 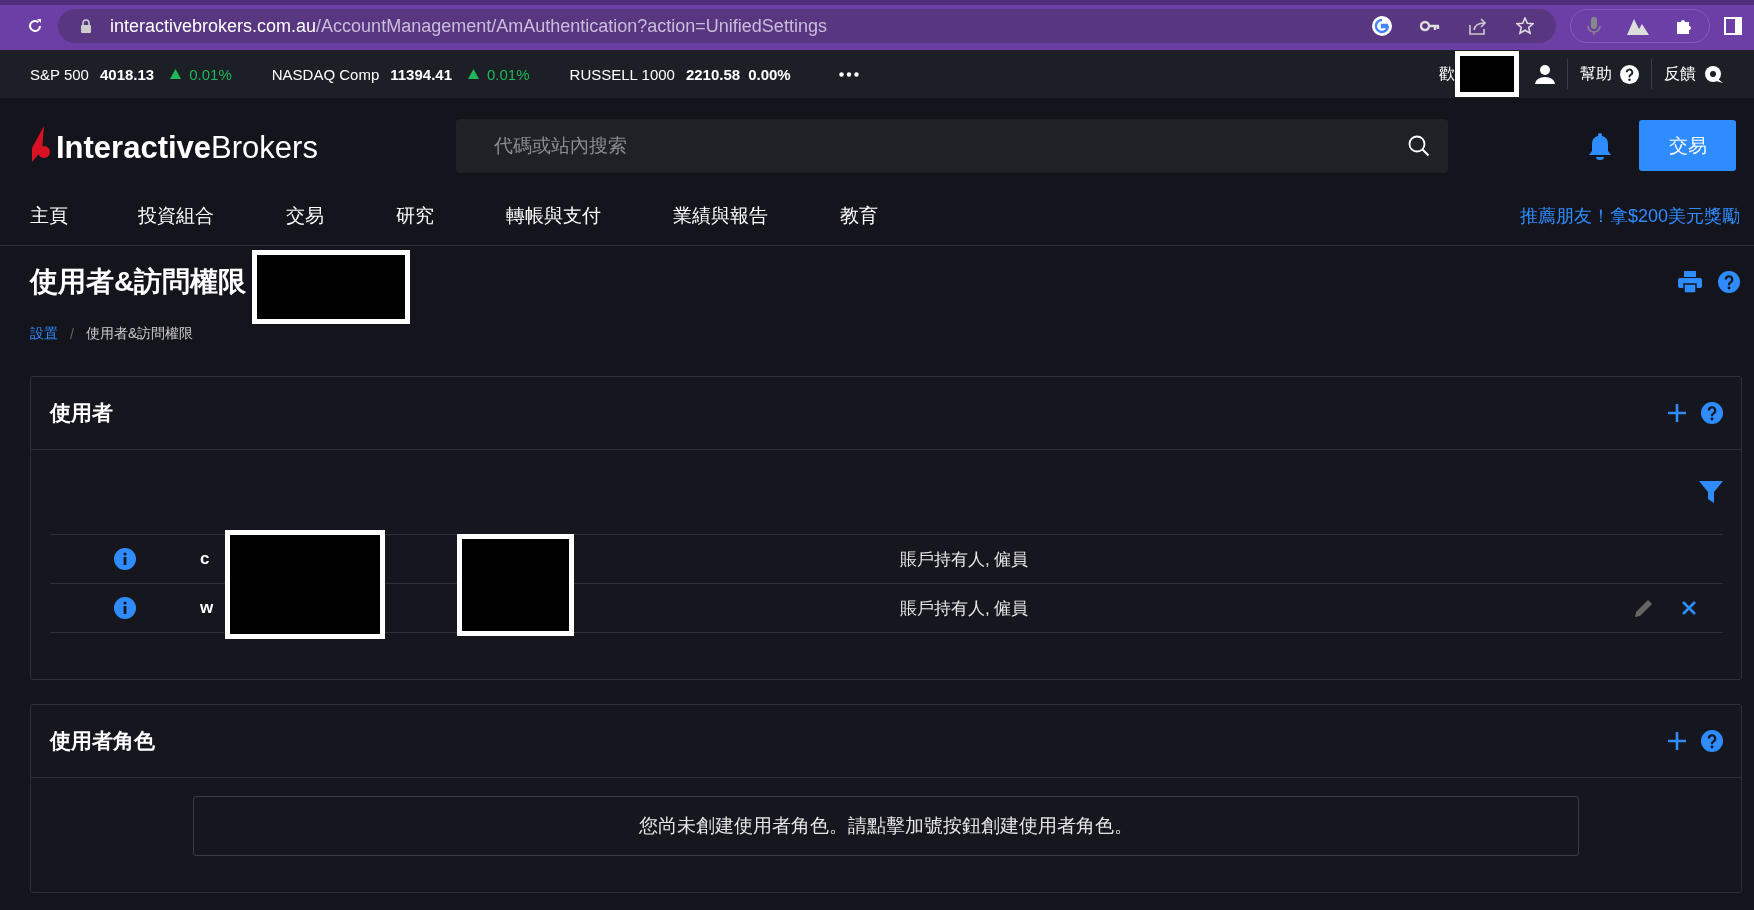 I want to click on search-field: 代碼或站內搜索, so click(x=952, y=145).